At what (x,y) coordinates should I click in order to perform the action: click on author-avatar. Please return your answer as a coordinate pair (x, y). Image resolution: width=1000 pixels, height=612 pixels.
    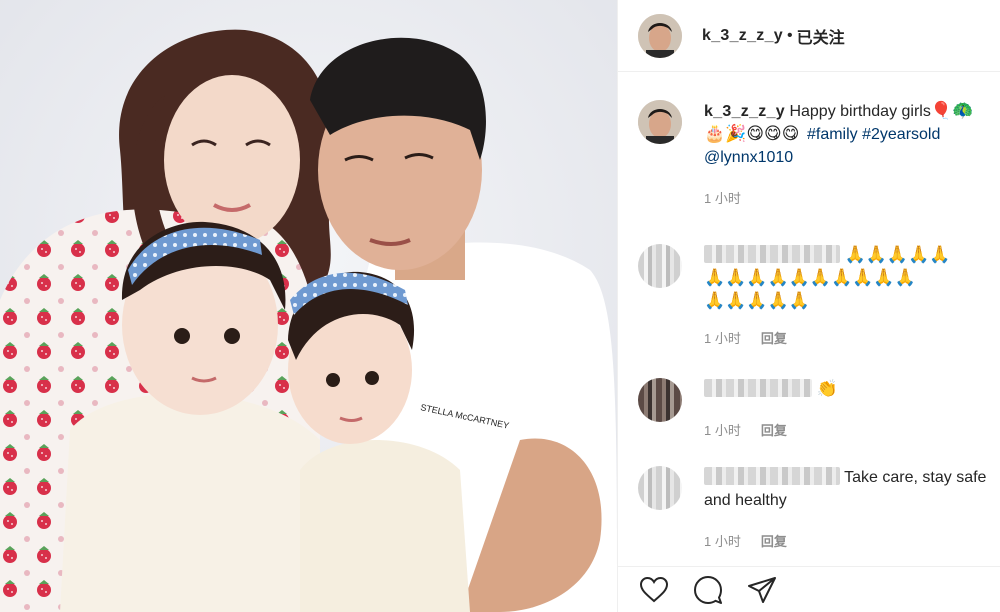
    Looking at the image, I should click on (660, 35).